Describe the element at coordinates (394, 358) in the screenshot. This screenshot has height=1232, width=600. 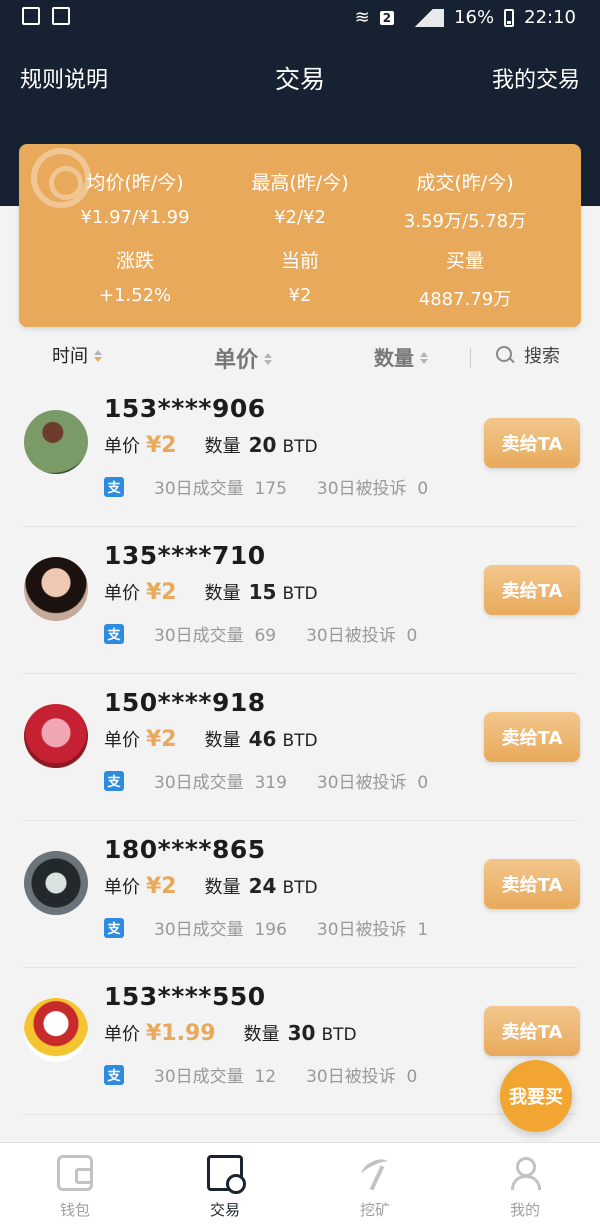
I see `sort-label: 数量` at that location.